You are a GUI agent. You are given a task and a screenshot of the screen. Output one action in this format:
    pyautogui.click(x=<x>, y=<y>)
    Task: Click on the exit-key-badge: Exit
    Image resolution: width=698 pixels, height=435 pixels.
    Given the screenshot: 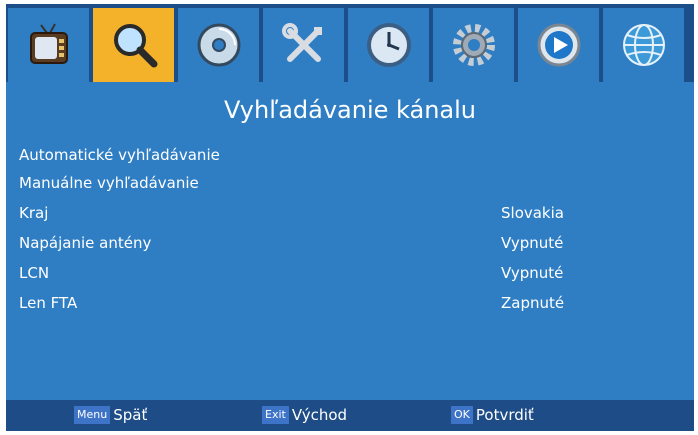 What is the action you would take?
    pyautogui.click(x=275, y=415)
    